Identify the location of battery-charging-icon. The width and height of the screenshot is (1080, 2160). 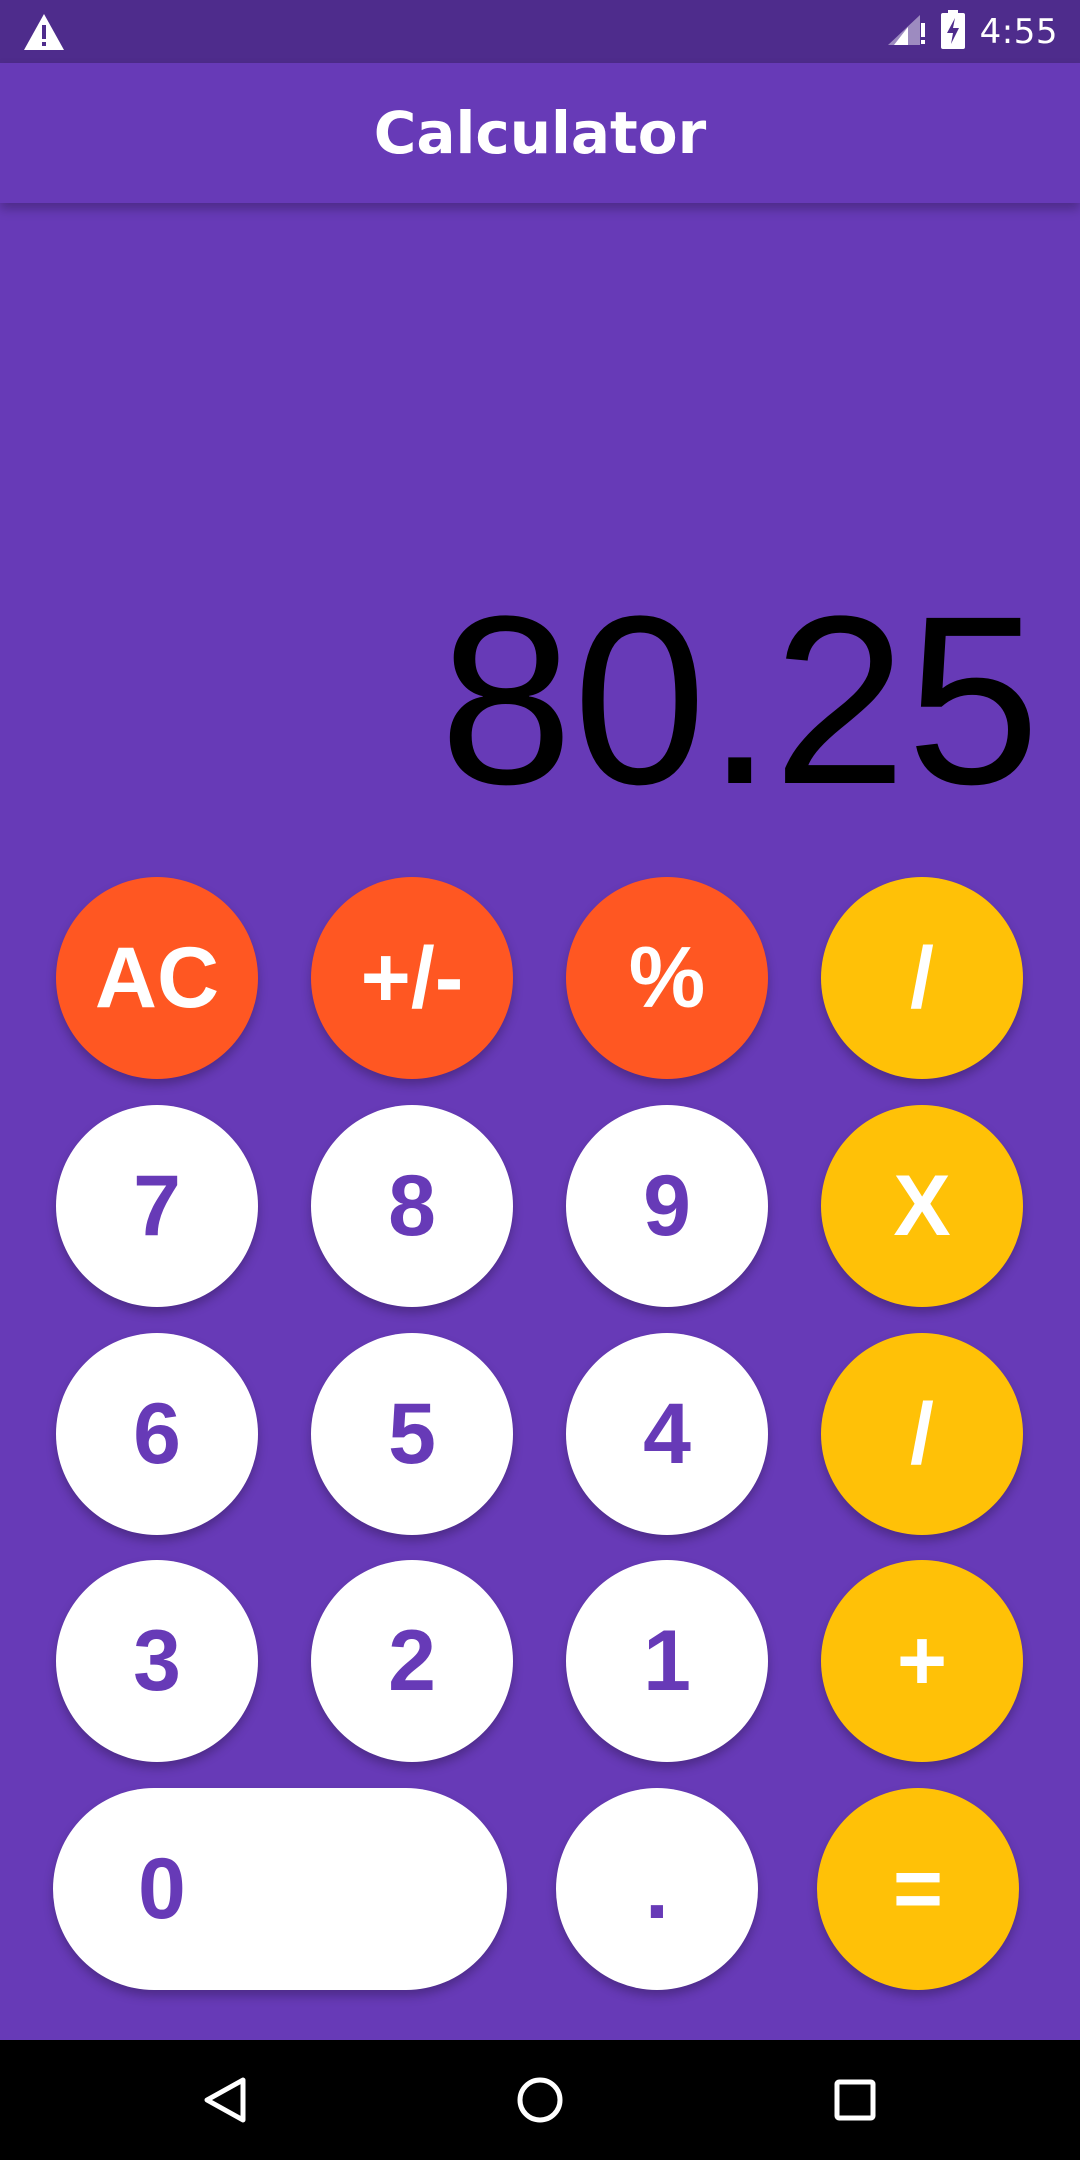
(953, 31).